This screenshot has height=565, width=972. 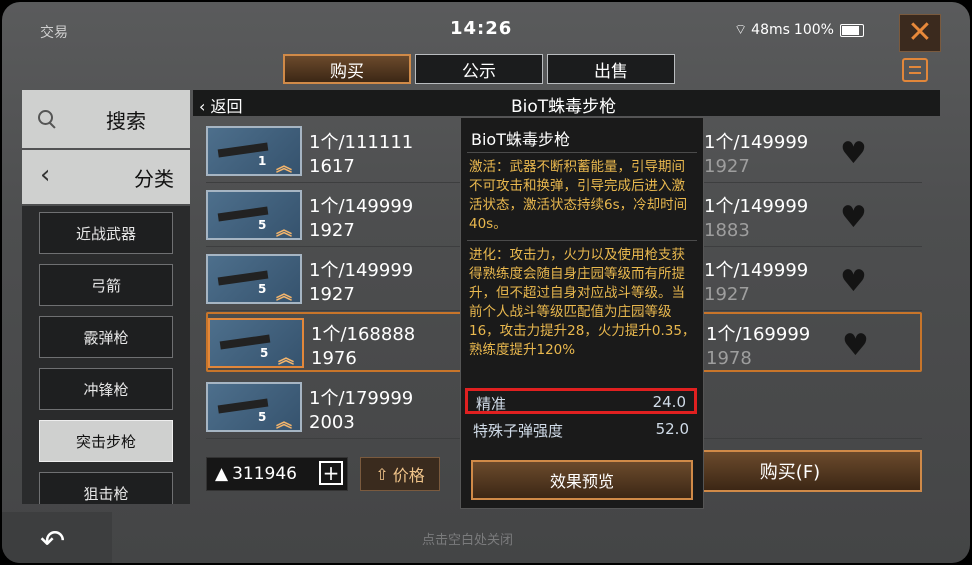 I want to click on listing-price: 1个/168888, so click(x=363, y=334).